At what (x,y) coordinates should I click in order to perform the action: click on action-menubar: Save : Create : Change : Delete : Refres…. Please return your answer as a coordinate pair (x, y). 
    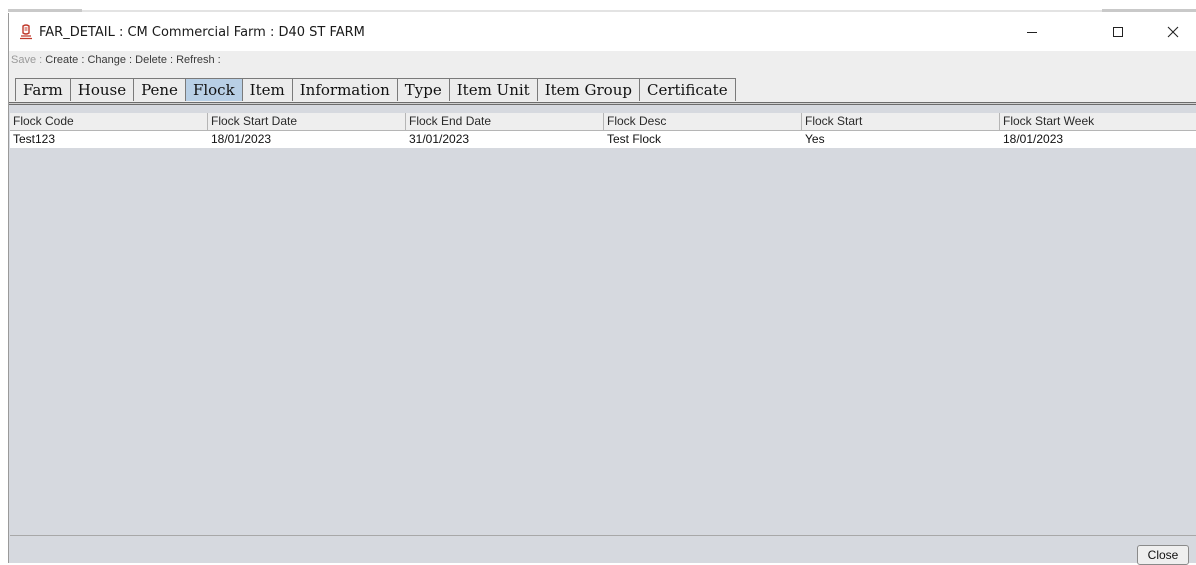
    Looking at the image, I should click on (602, 60).